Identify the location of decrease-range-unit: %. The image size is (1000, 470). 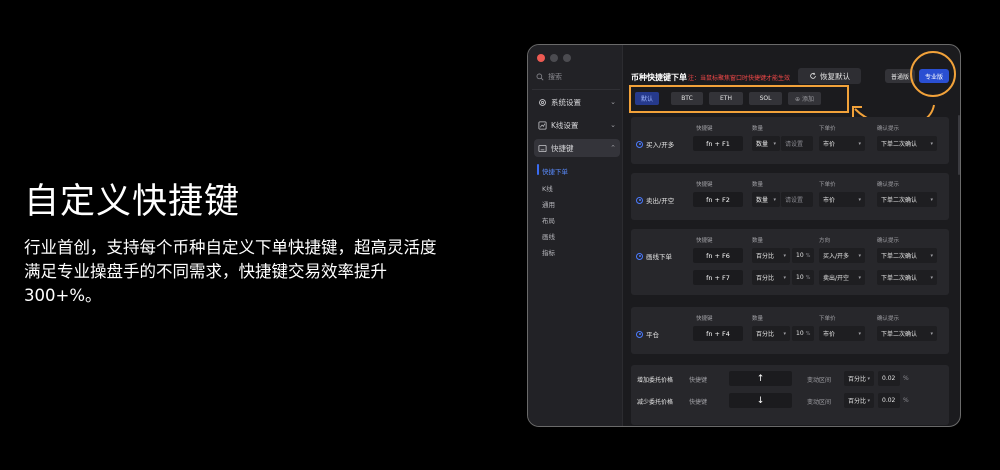
(906, 400).